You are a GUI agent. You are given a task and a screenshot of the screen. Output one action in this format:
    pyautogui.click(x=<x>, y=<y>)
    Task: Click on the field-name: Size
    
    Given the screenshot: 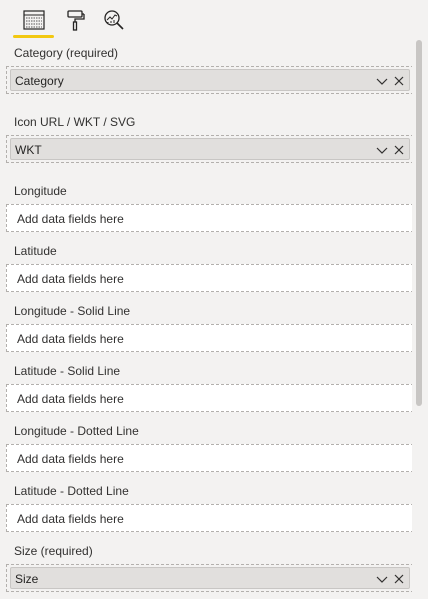 What is the action you would take?
    pyautogui.click(x=27, y=579)
    